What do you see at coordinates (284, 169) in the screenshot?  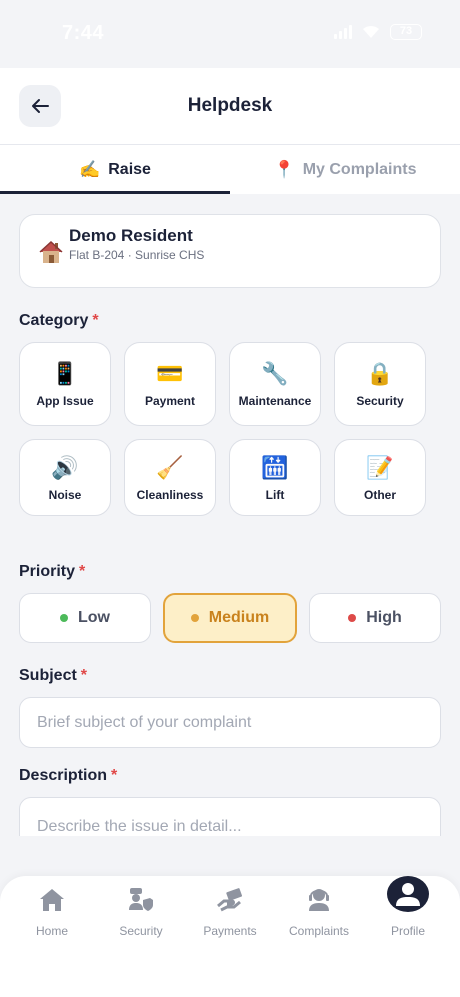 I see `pin-icon: 📍` at bounding box center [284, 169].